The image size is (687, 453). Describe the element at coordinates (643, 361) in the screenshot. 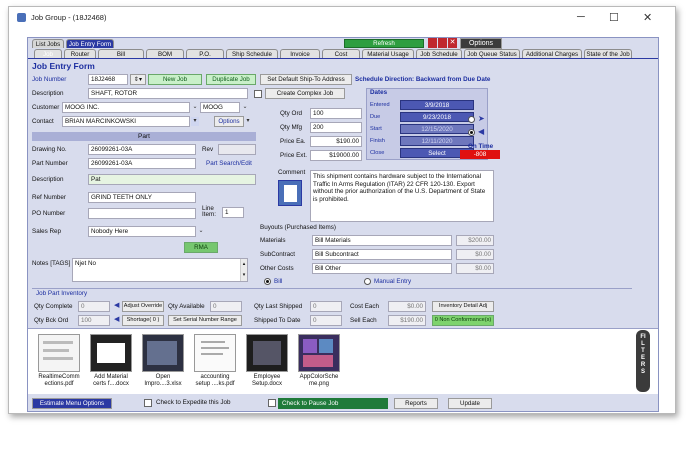

I see `filters-panel-toggle: FILTERS` at that location.